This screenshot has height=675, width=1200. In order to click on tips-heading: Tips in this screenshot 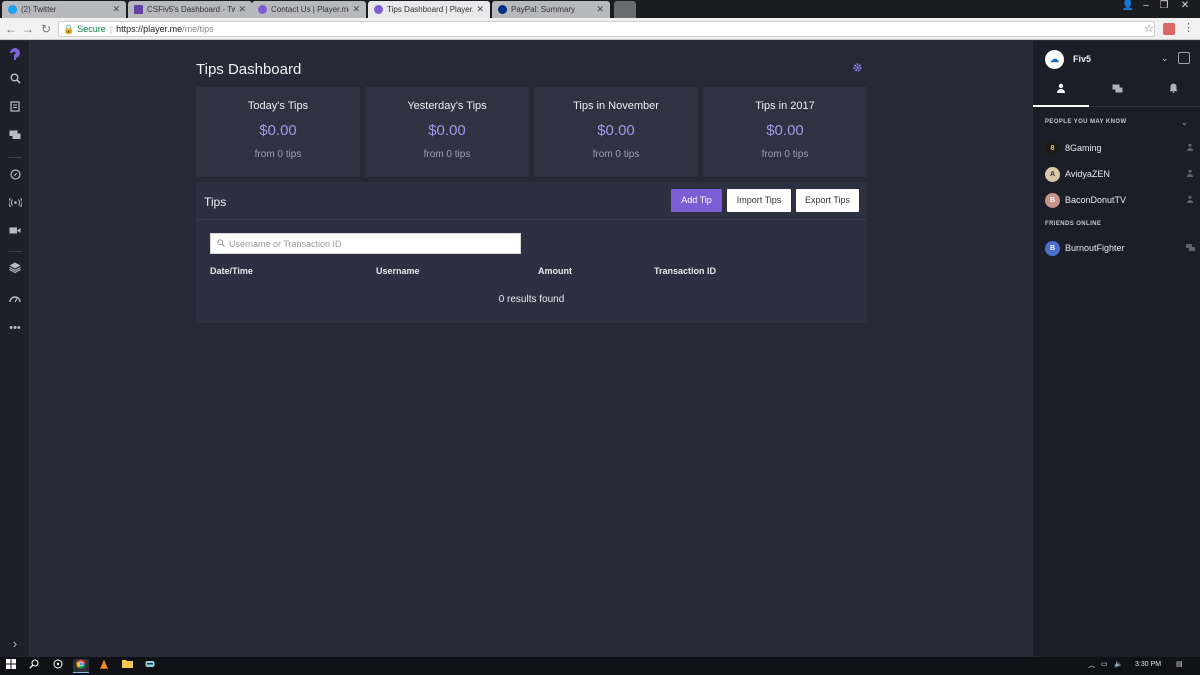, I will do `click(215, 202)`.